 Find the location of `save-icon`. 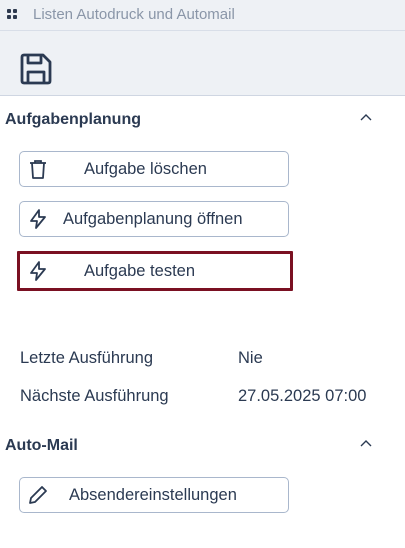

save-icon is located at coordinates (36, 69).